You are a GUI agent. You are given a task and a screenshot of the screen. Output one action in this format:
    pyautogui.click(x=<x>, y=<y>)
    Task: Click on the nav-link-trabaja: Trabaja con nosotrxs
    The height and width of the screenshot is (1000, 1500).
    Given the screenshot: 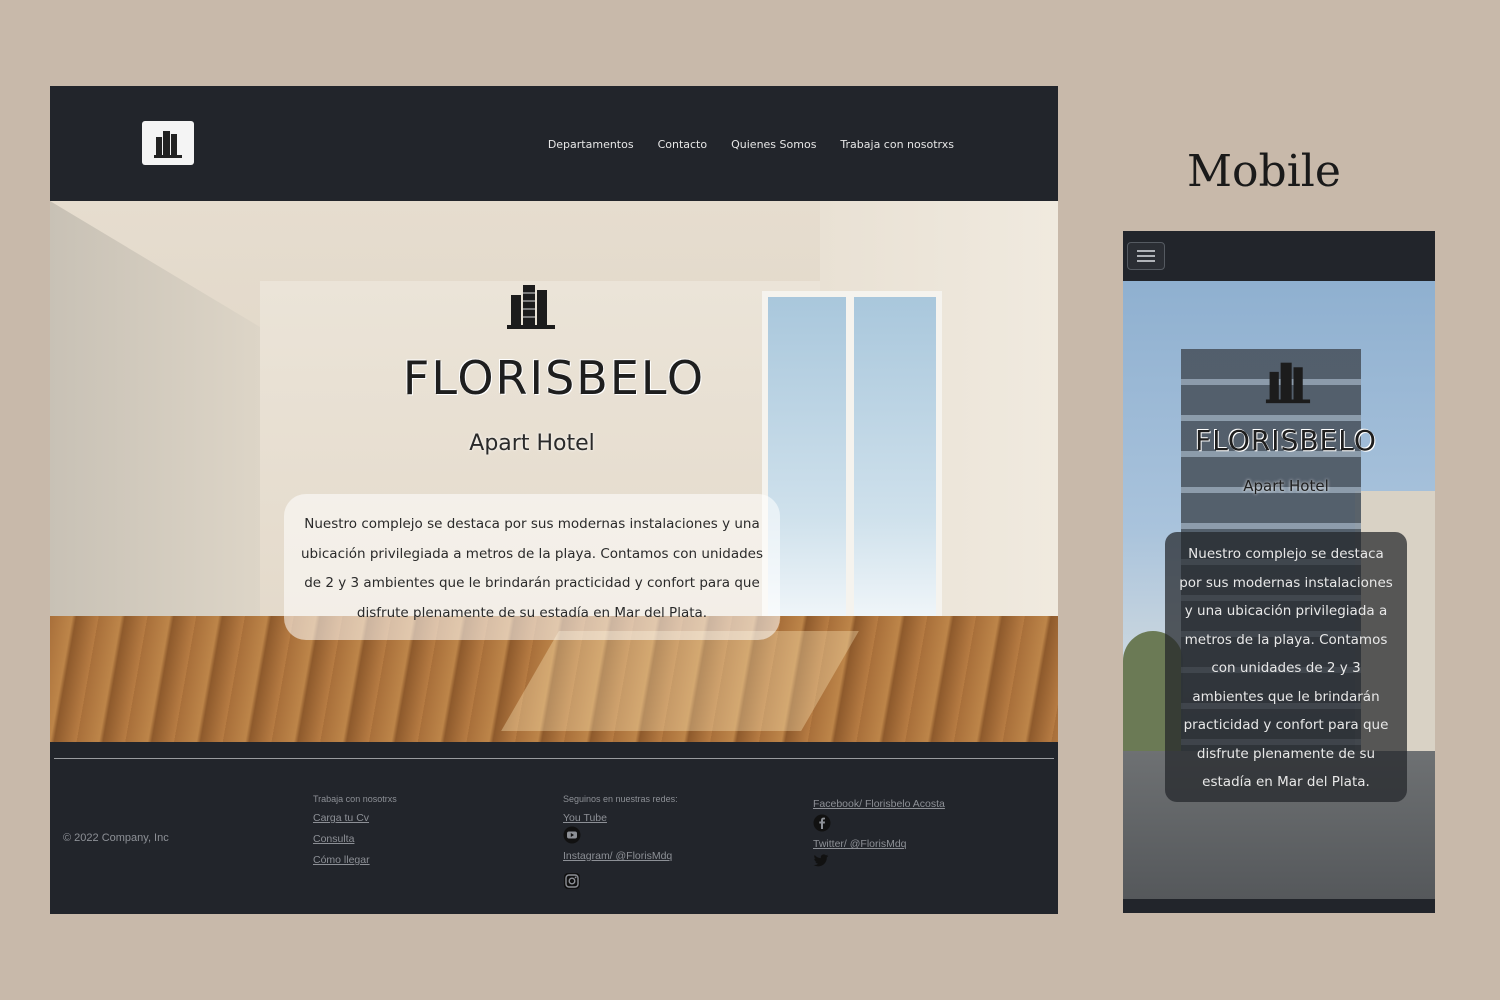 What is the action you would take?
    pyautogui.click(x=897, y=144)
    